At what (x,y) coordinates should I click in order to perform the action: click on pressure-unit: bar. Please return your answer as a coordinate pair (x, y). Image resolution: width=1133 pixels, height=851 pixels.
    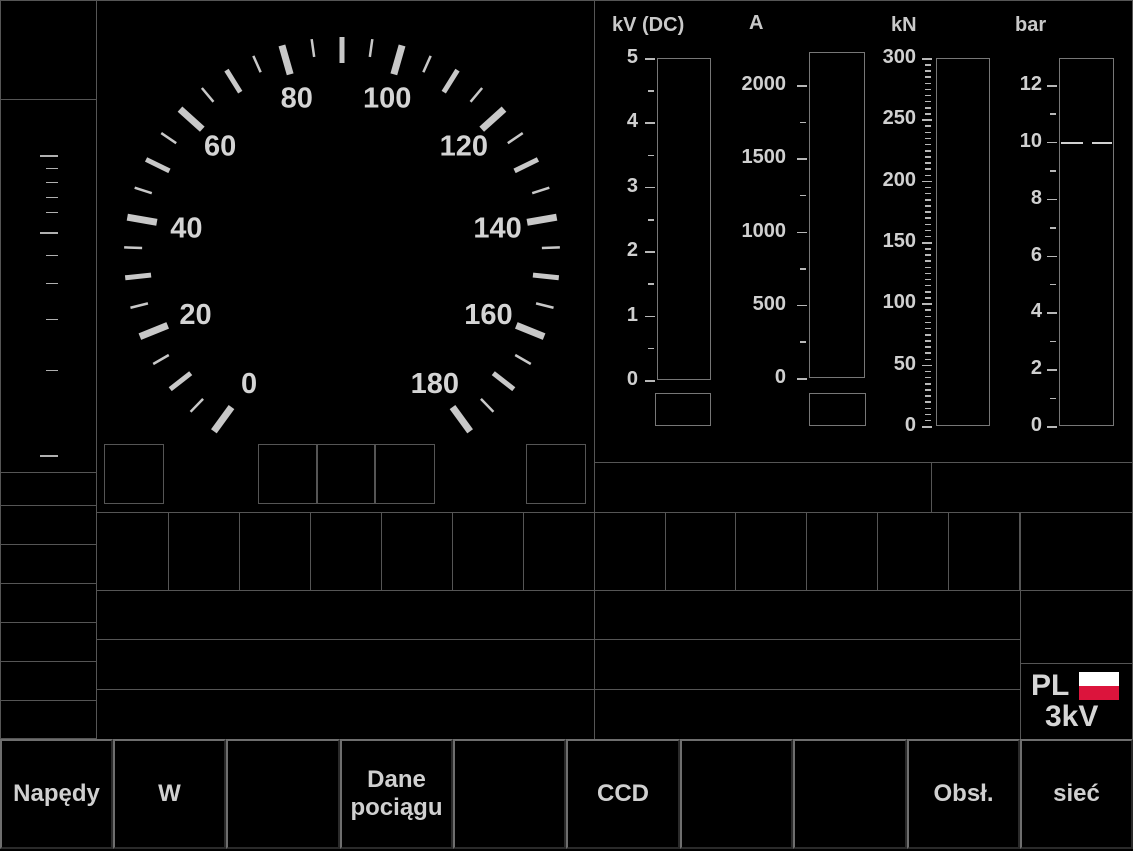
    Looking at the image, I should click on (1031, 25).